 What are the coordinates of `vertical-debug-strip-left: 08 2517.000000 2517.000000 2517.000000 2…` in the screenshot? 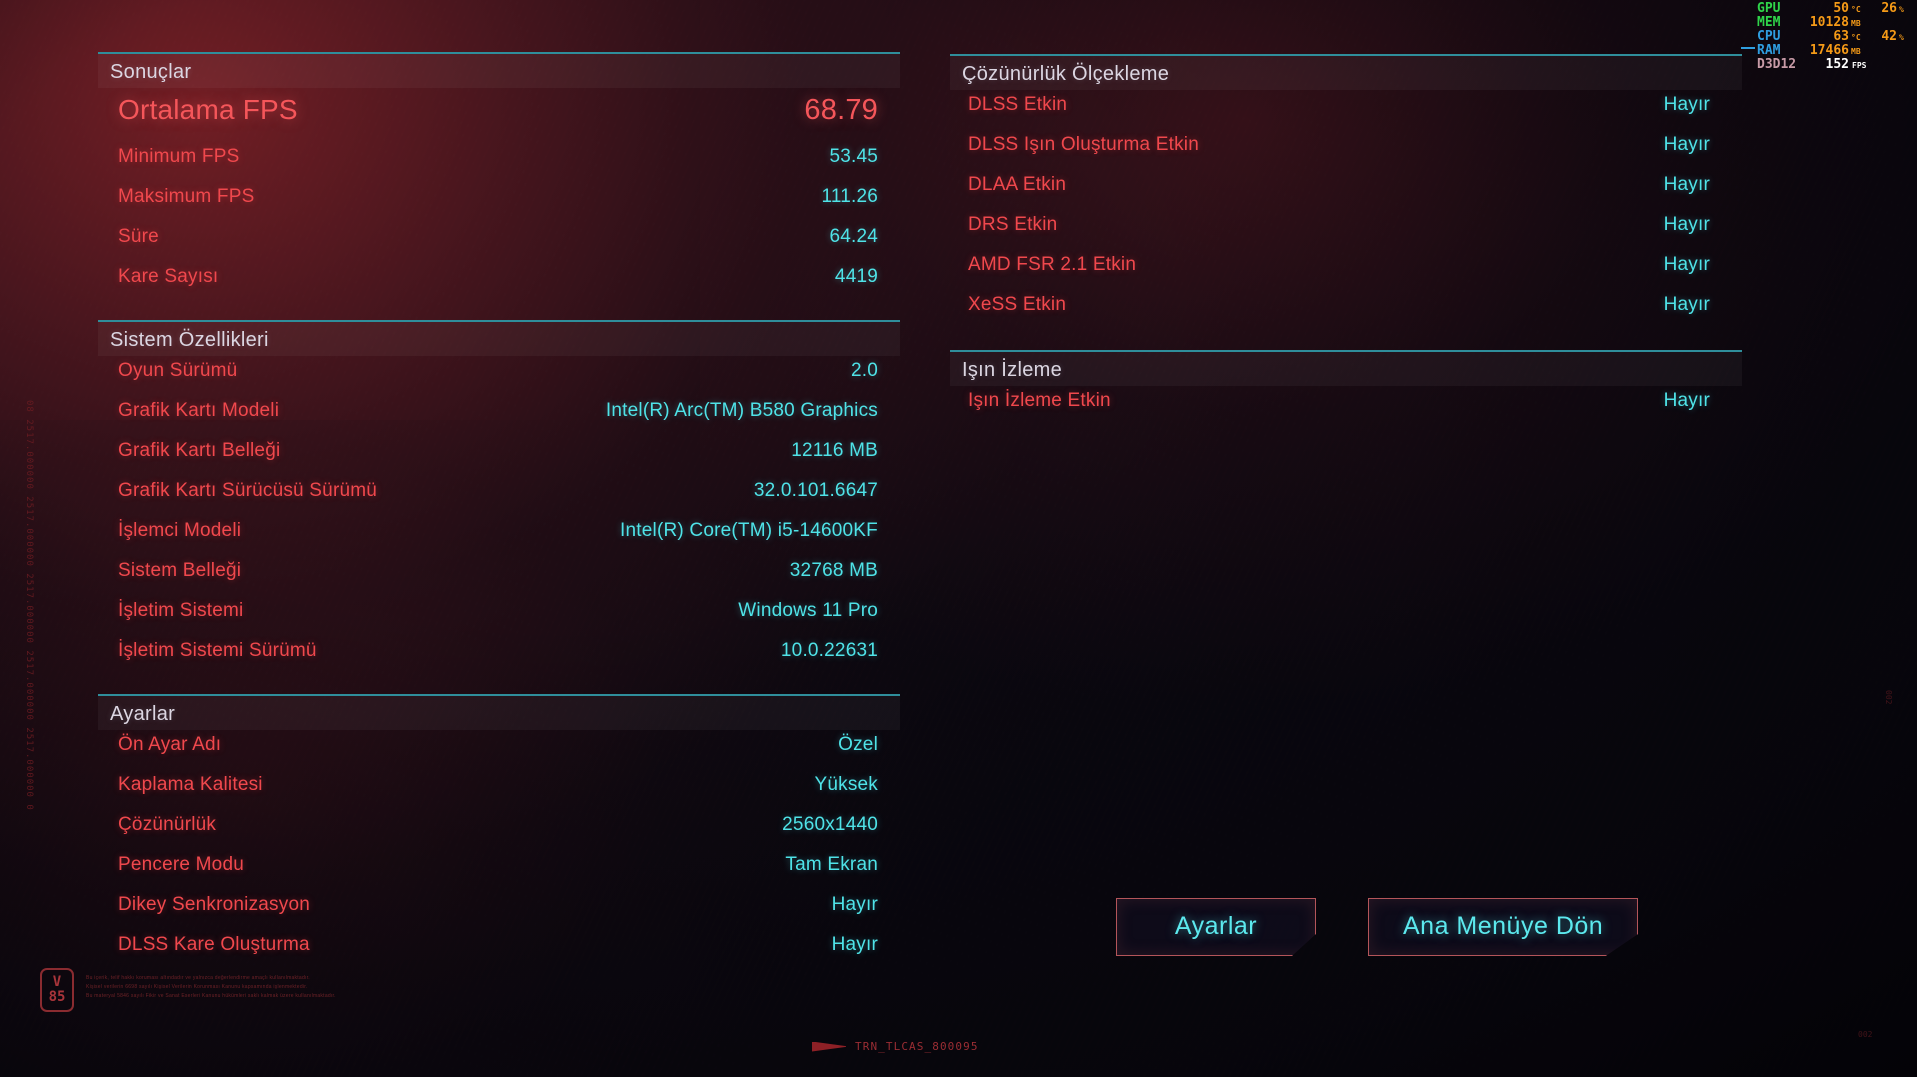 It's located at (29, 605).